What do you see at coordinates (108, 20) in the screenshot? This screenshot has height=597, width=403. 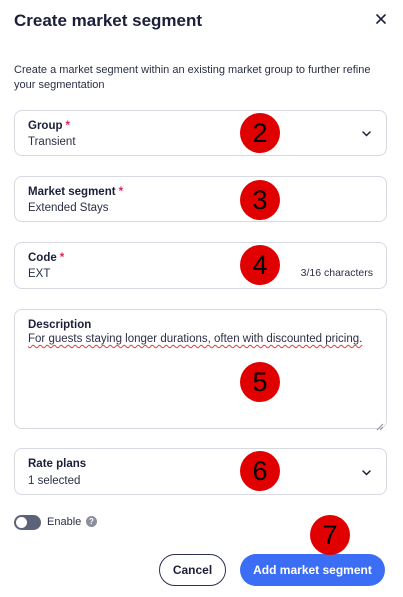 I see `dialog-title: Create market segment` at bounding box center [108, 20].